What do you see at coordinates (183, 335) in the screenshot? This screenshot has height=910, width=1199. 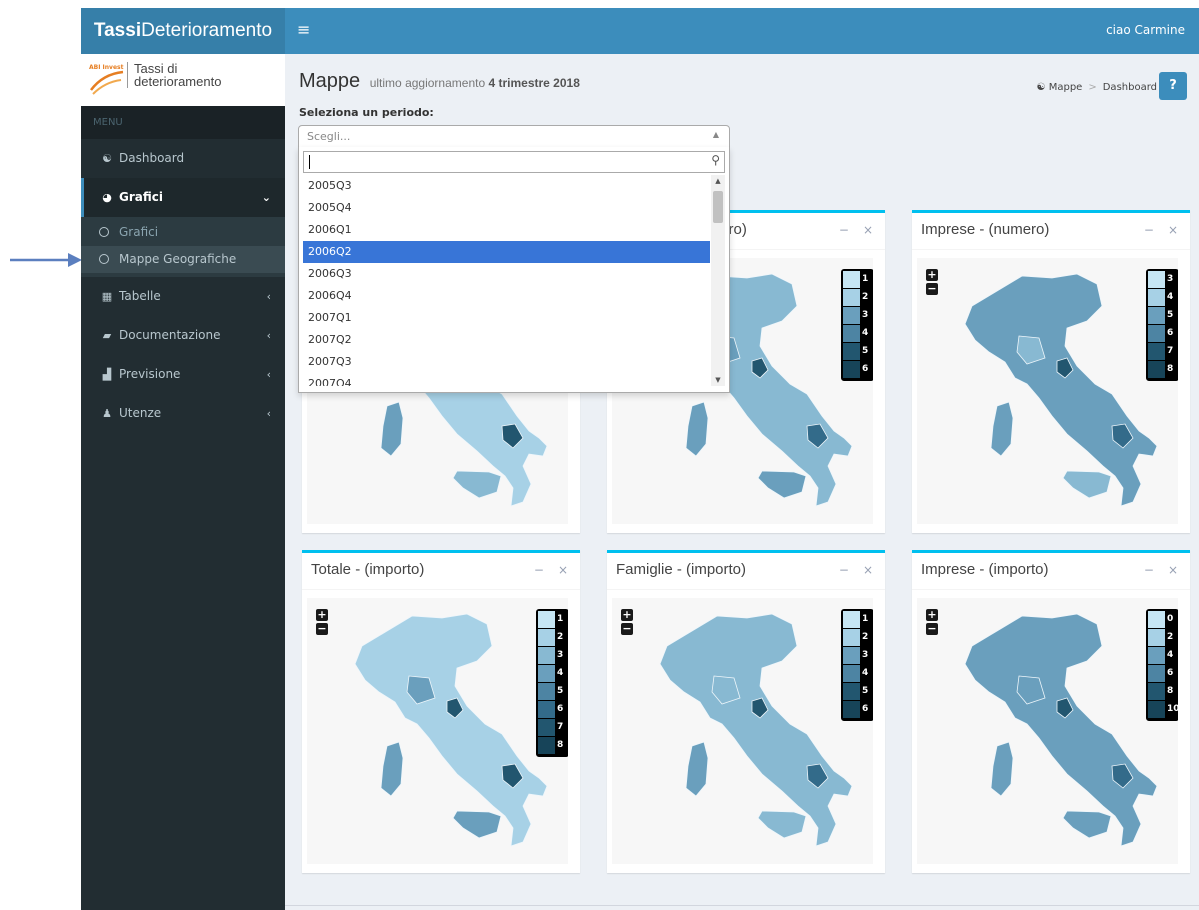 I see `sidebar-item-documentazione: ▰ Documentazione ‹` at bounding box center [183, 335].